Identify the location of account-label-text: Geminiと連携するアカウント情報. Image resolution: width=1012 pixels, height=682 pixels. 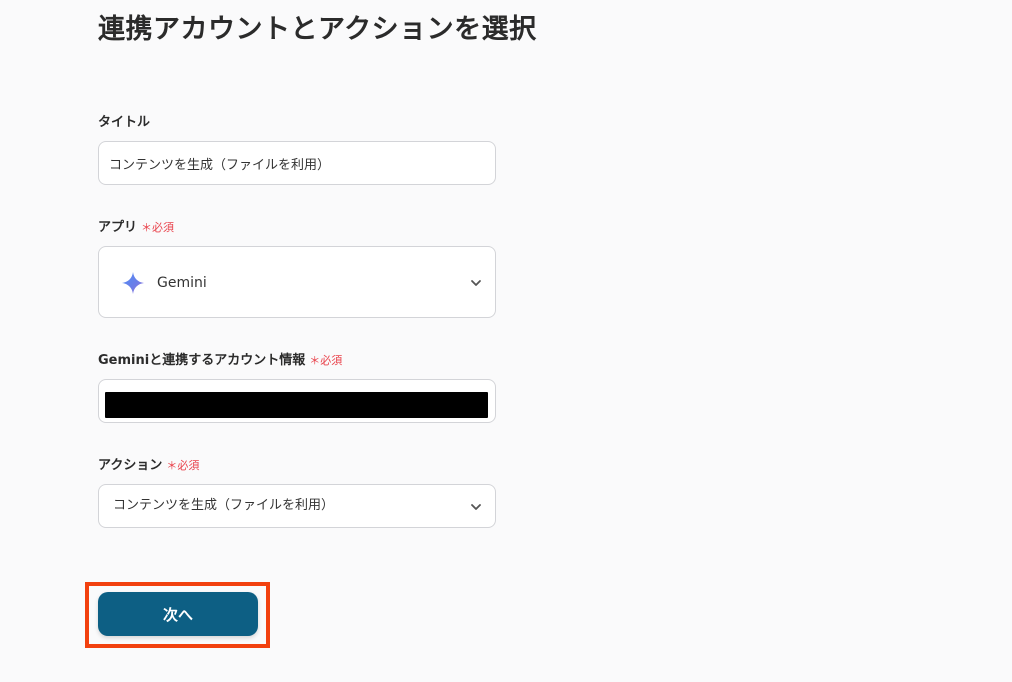
(202, 360).